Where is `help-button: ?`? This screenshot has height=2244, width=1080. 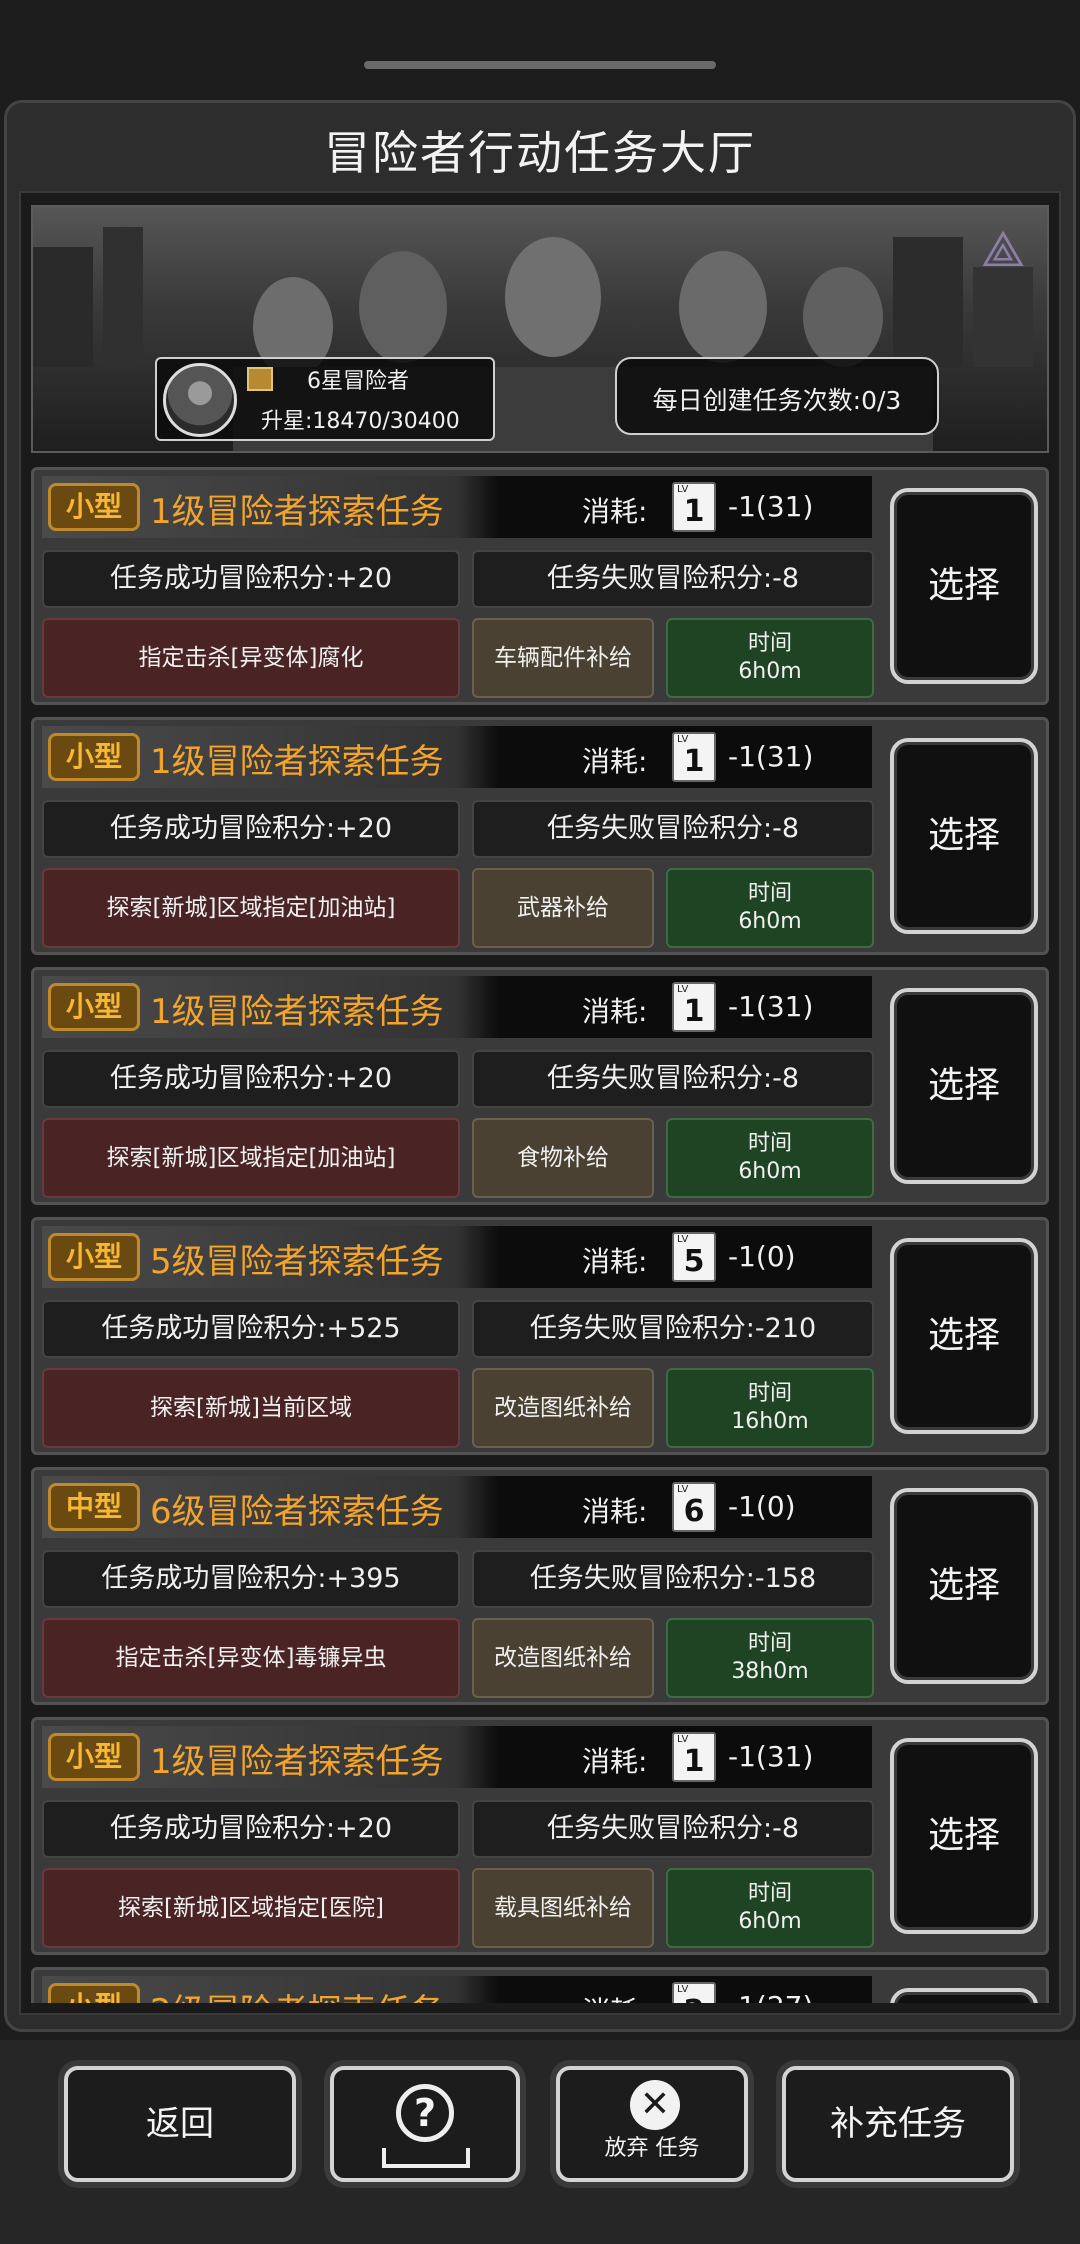 help-button: ? is located at coordinates (425, 2124).